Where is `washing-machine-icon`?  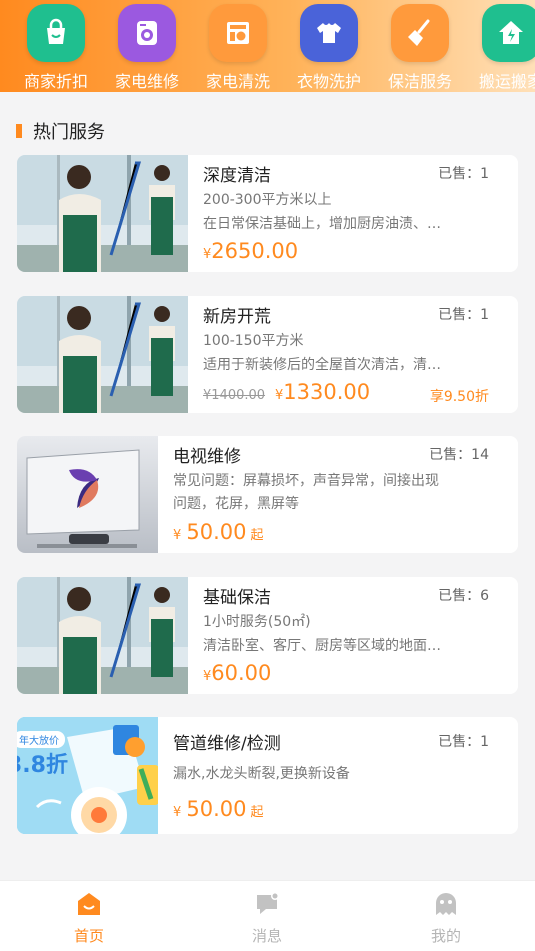 washing-machine-icon is located at coordinates (147, 33).